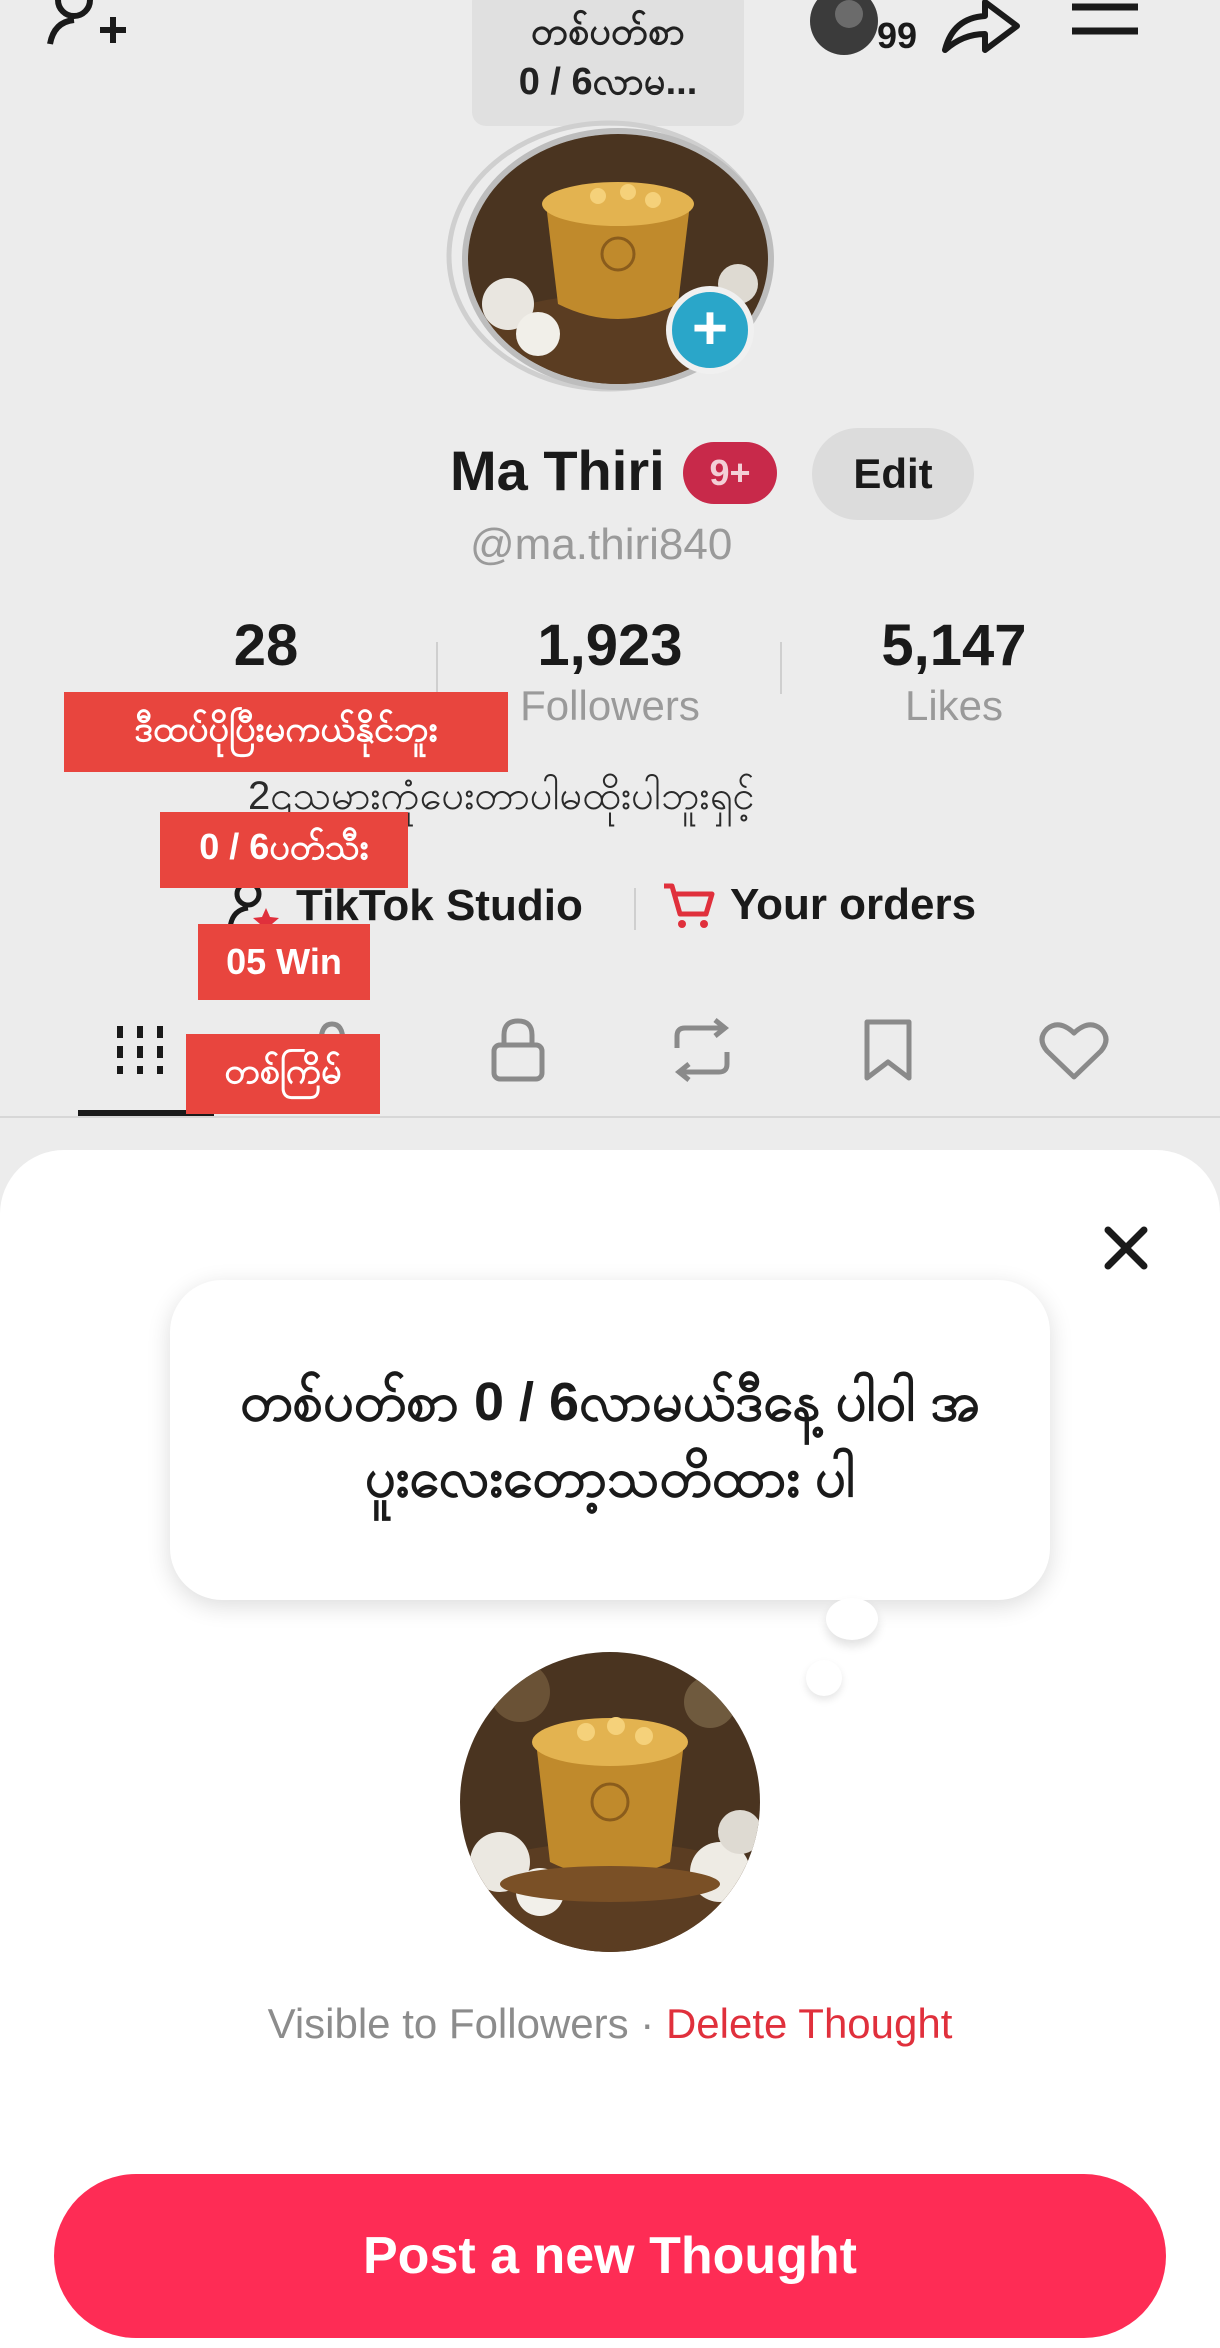 The width and height of the screenshot is (1220, 2348). I want to click on edit-profile-button: Edit, so click(893, 474).